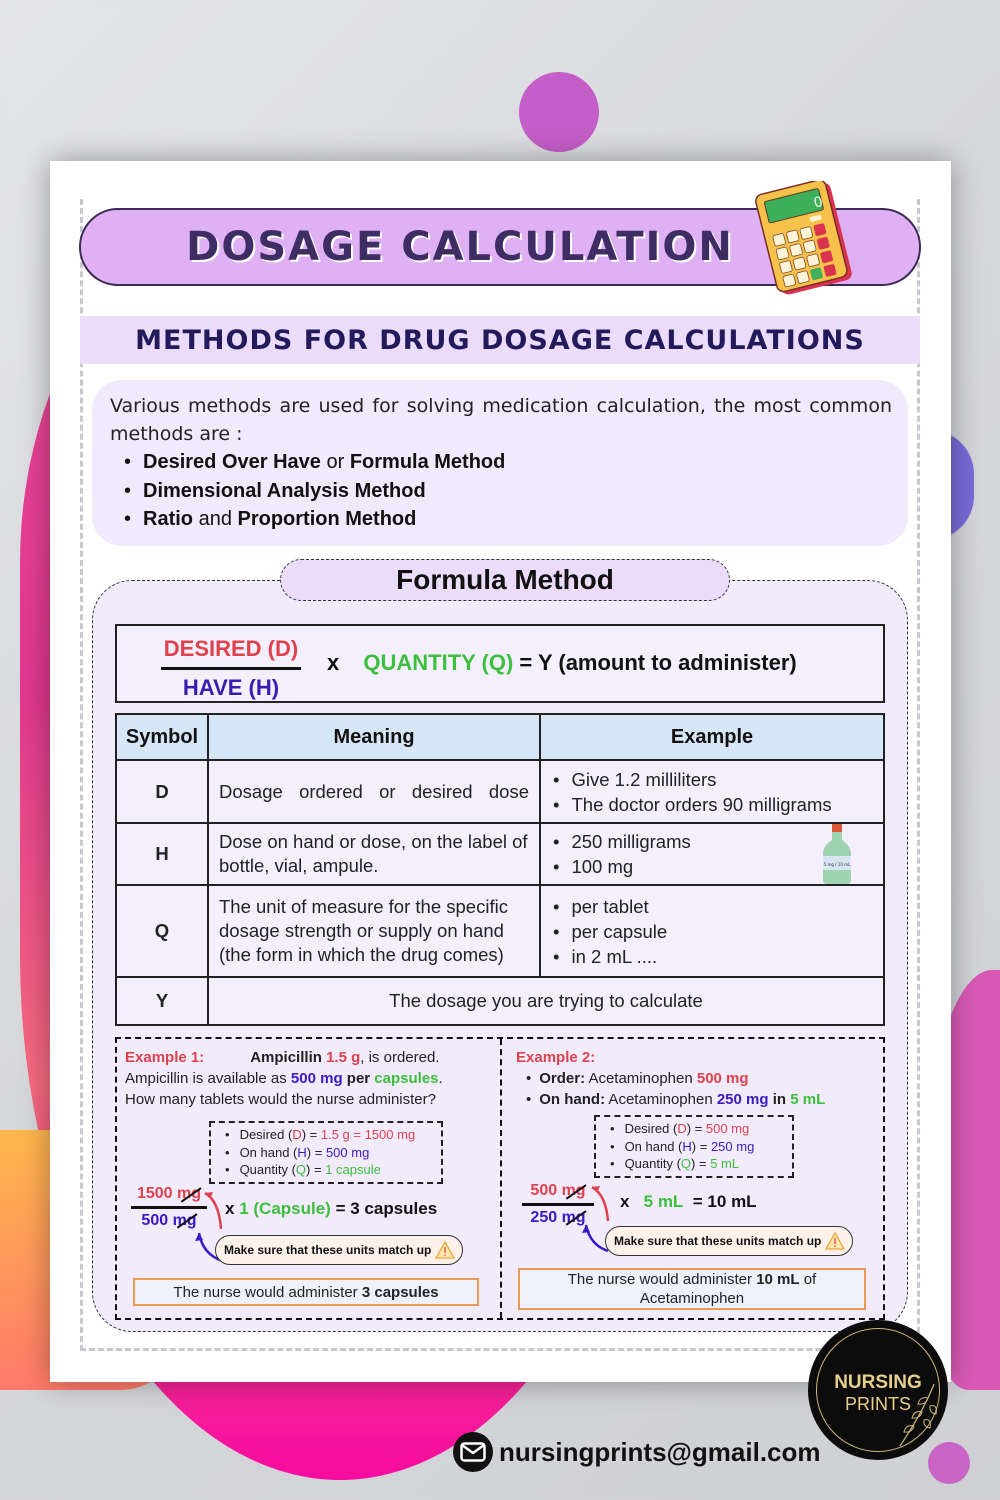  What do you see at coordinates (460, 247) in the screenshot?
I see `page-title: DOSAGE CALCULATION` at bounding box center [460, 247].